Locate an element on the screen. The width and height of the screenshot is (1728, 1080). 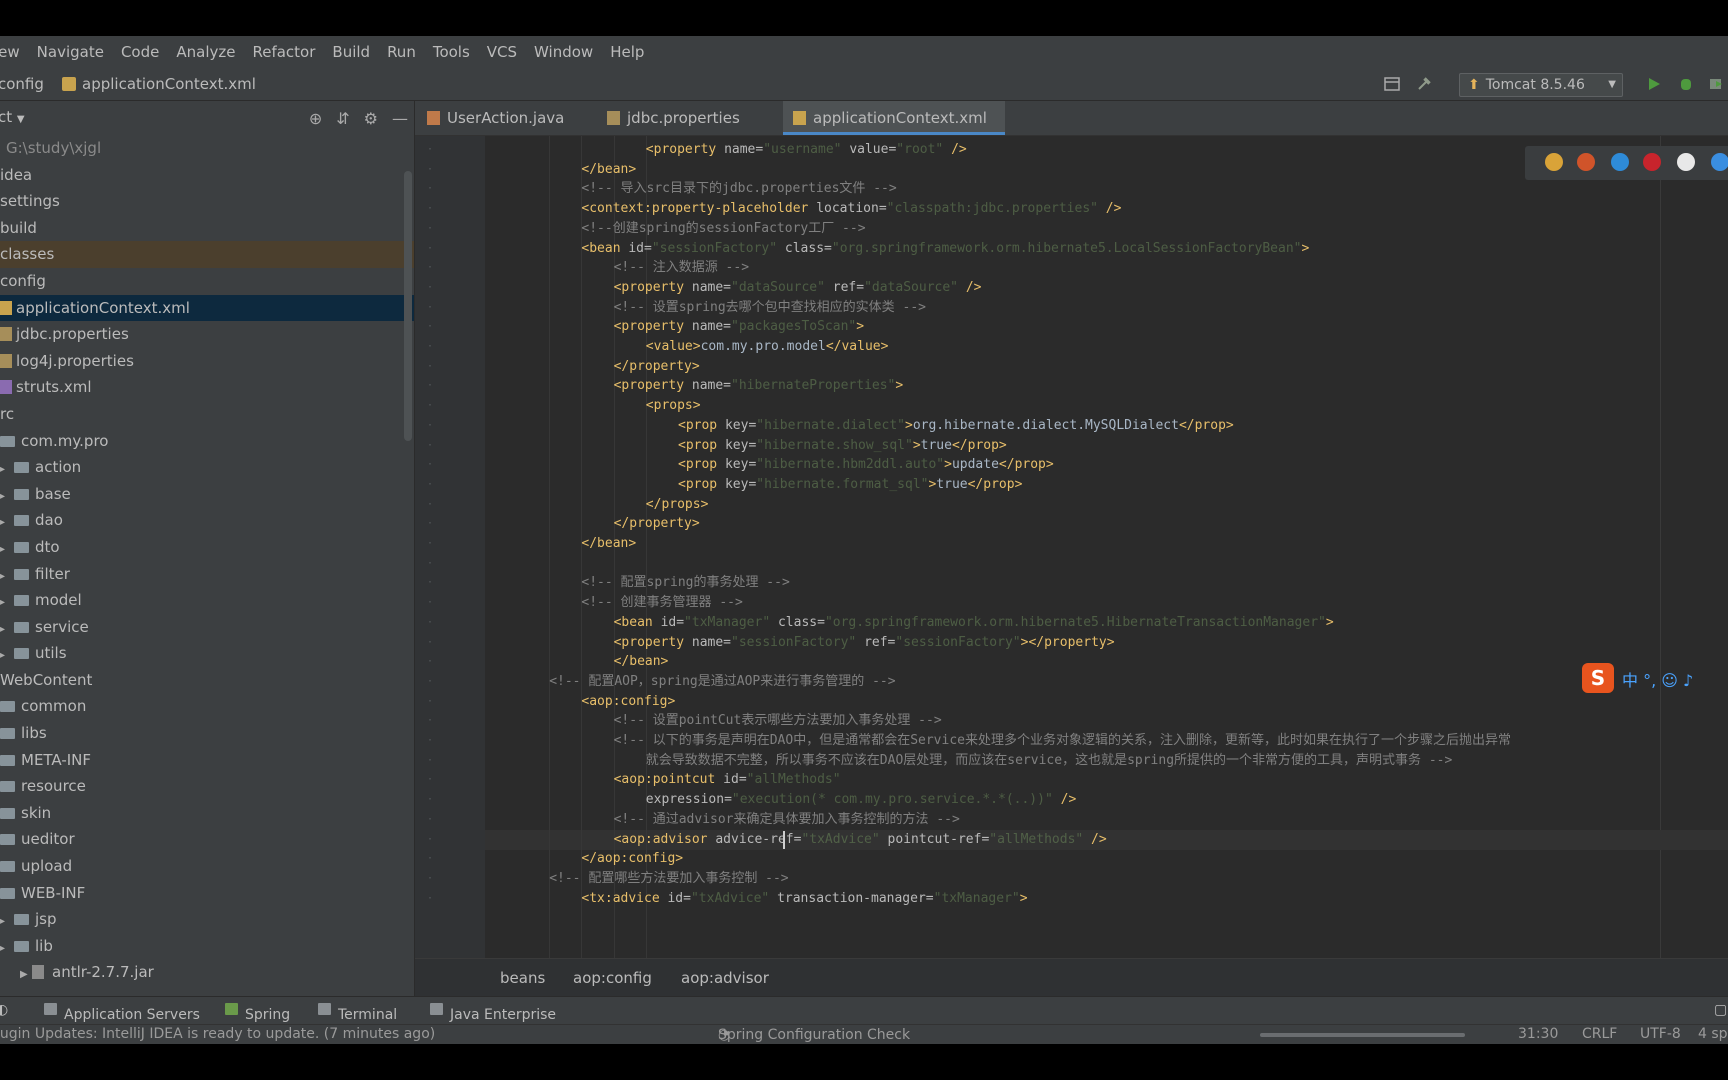
code-line: <!-- 配置spring的事务处理 --> is located at coordinates (685, 583).